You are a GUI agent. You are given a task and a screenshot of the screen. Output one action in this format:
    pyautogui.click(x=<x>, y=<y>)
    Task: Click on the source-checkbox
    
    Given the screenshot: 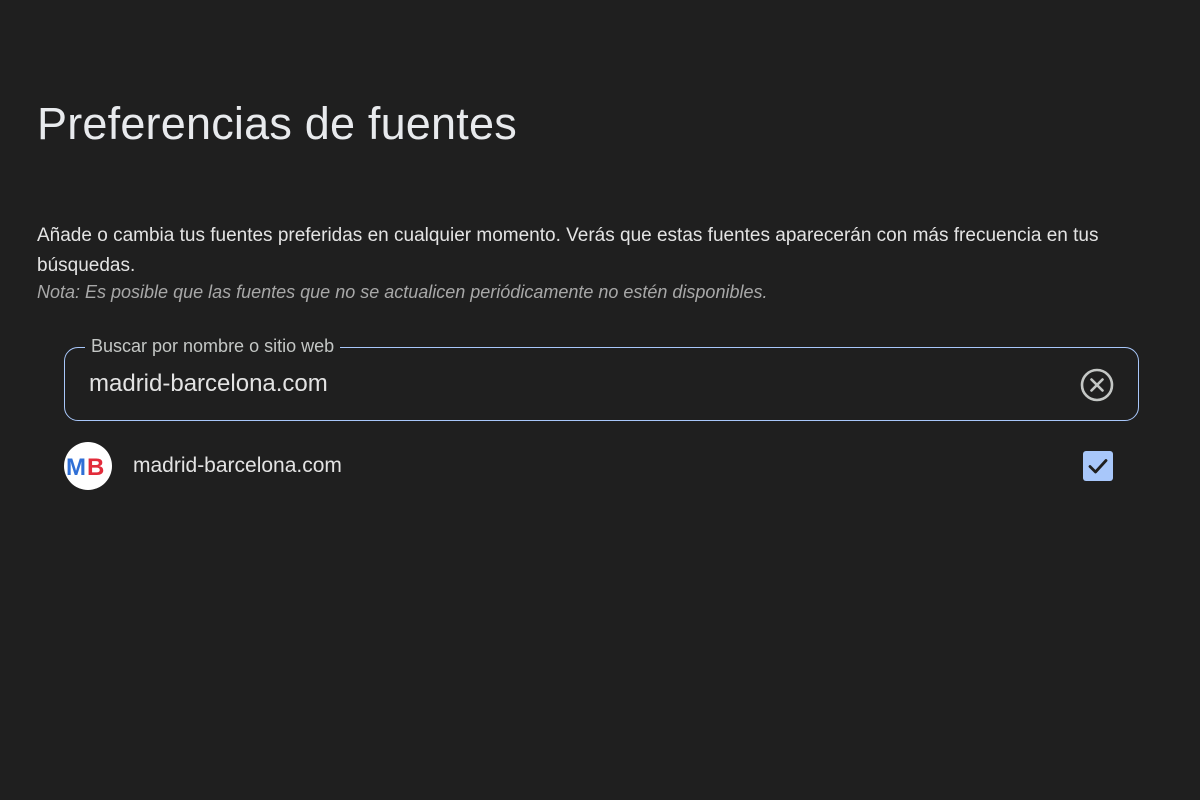 What is the action you would take?
    pyautogui.click(x=1098, y=466)
    